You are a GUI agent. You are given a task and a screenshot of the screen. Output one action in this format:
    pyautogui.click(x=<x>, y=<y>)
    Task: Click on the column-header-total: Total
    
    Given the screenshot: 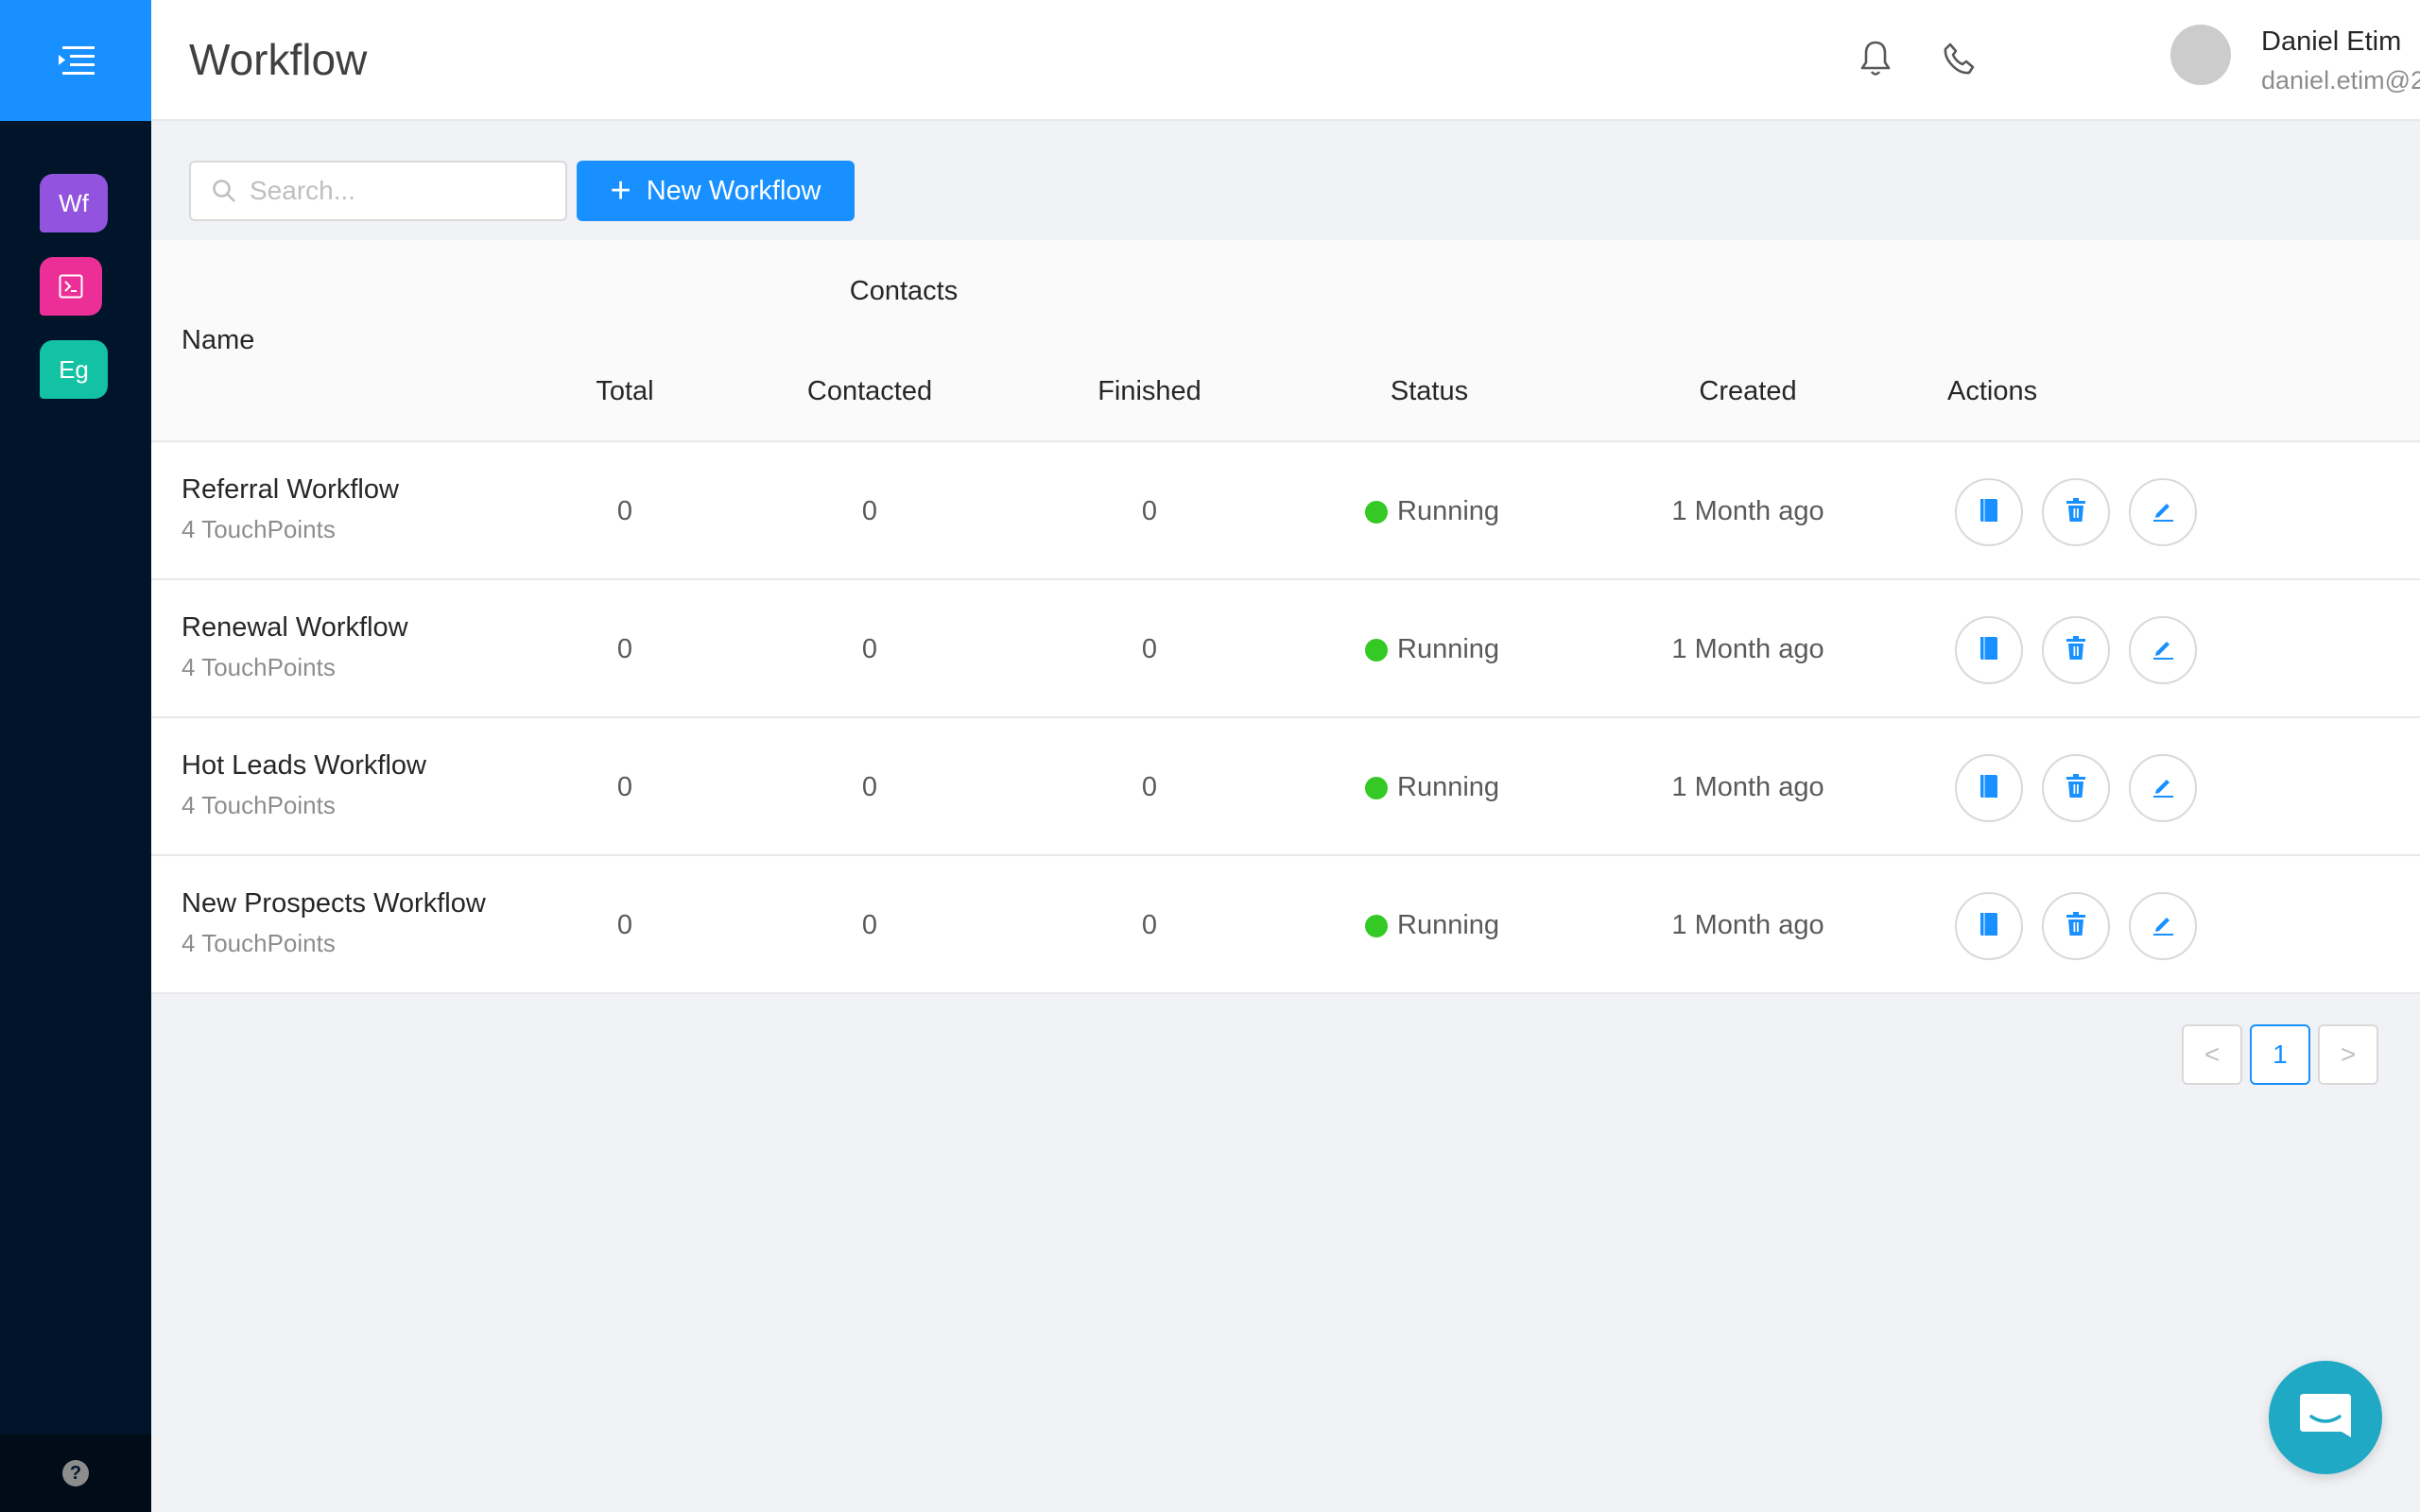 What is the action you would take?
    pyautogui.click(x=624, y=391)
    